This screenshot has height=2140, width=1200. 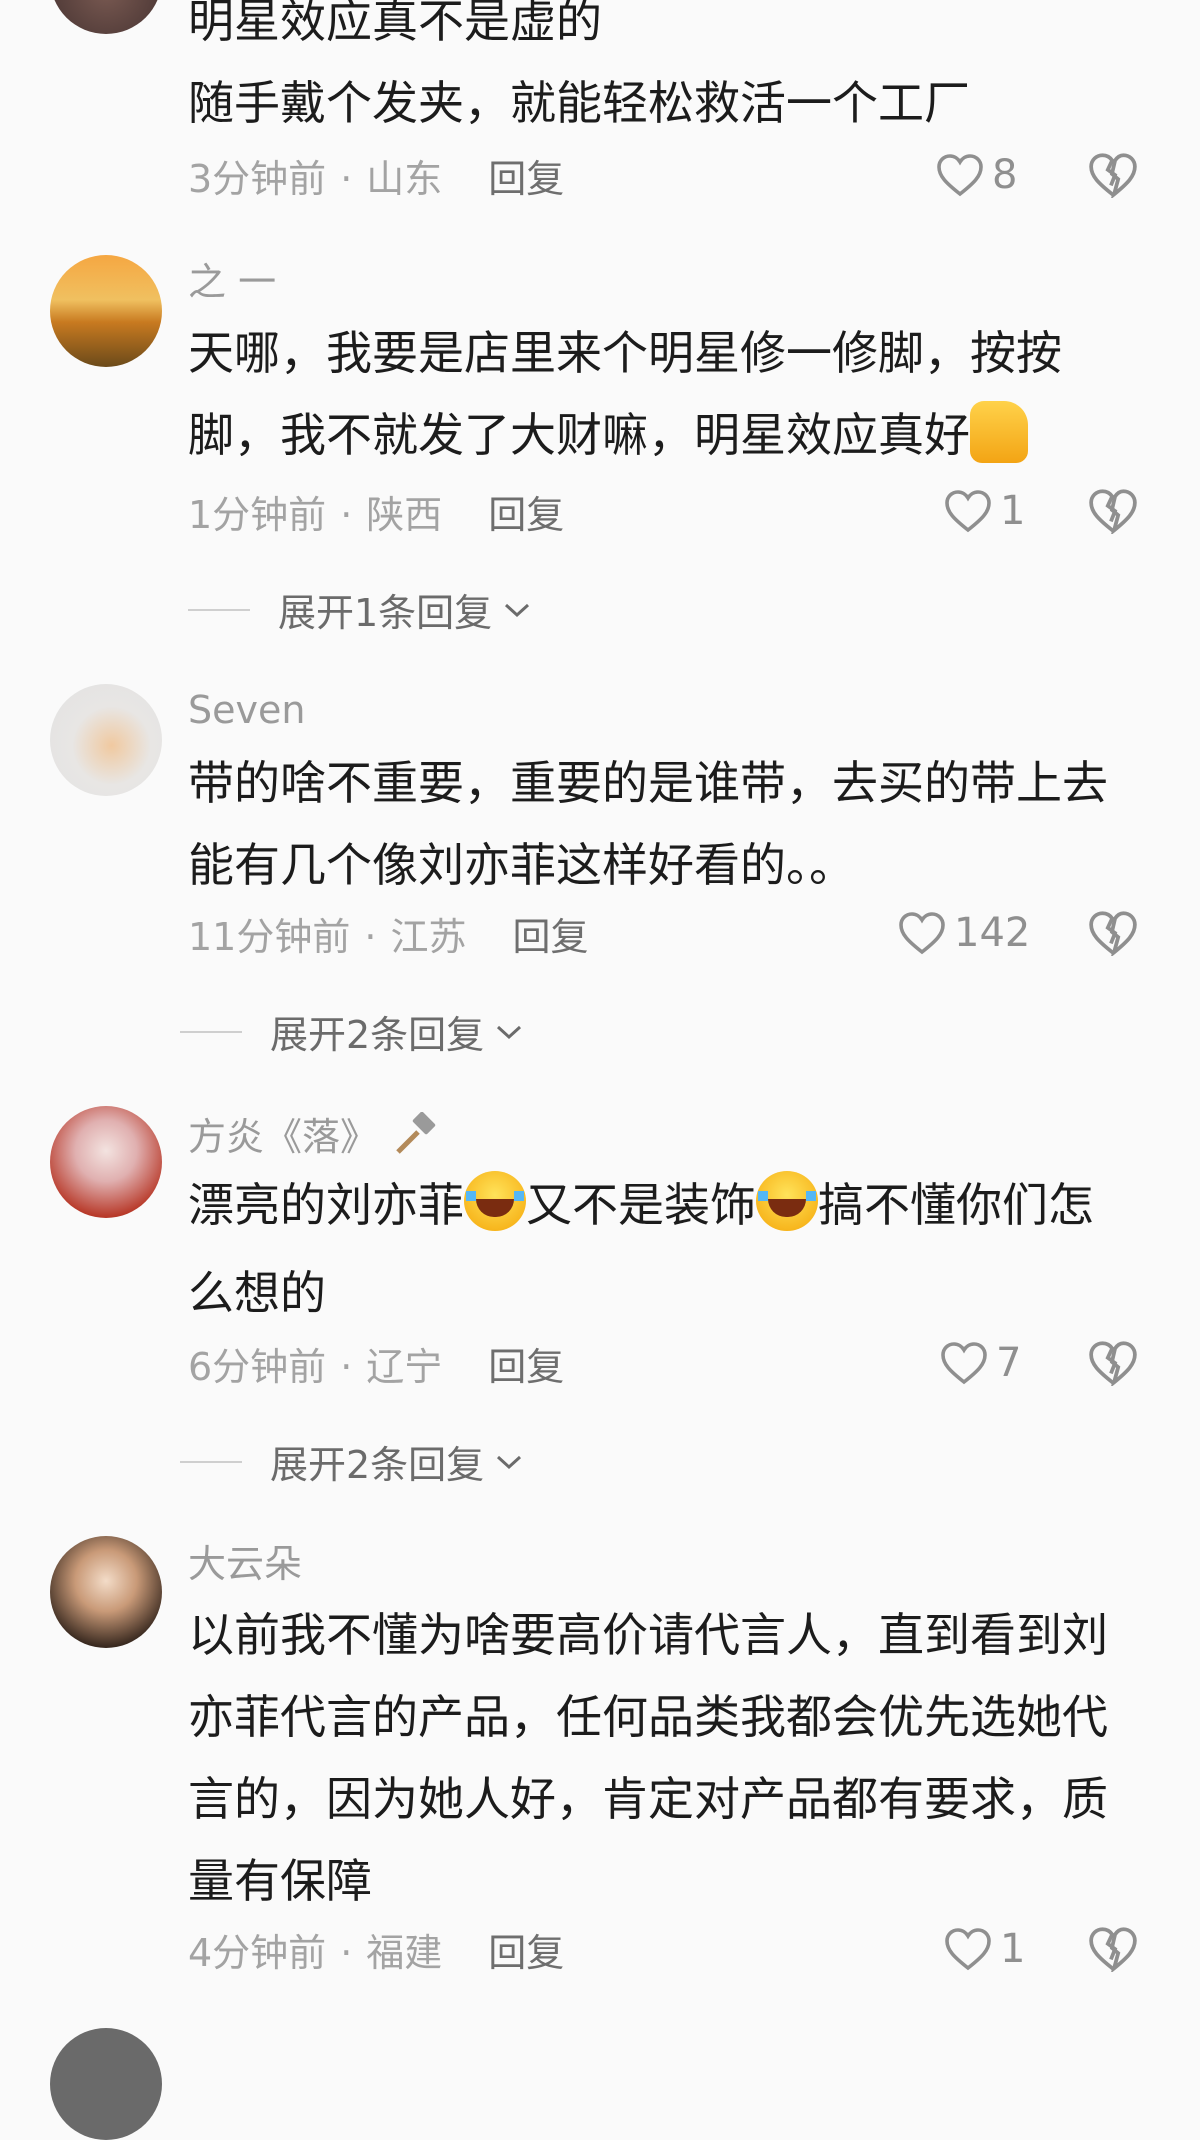 I want to click on username: 大云朵, so click(x=245, y=1564).